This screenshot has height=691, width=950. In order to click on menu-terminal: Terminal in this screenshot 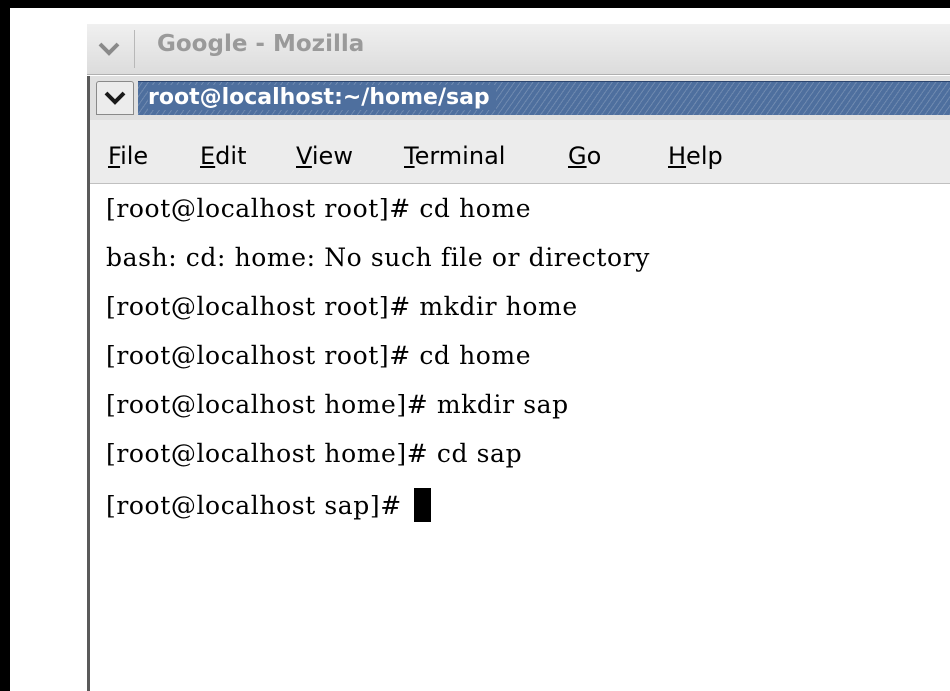, I will do `click(454, 156)`.